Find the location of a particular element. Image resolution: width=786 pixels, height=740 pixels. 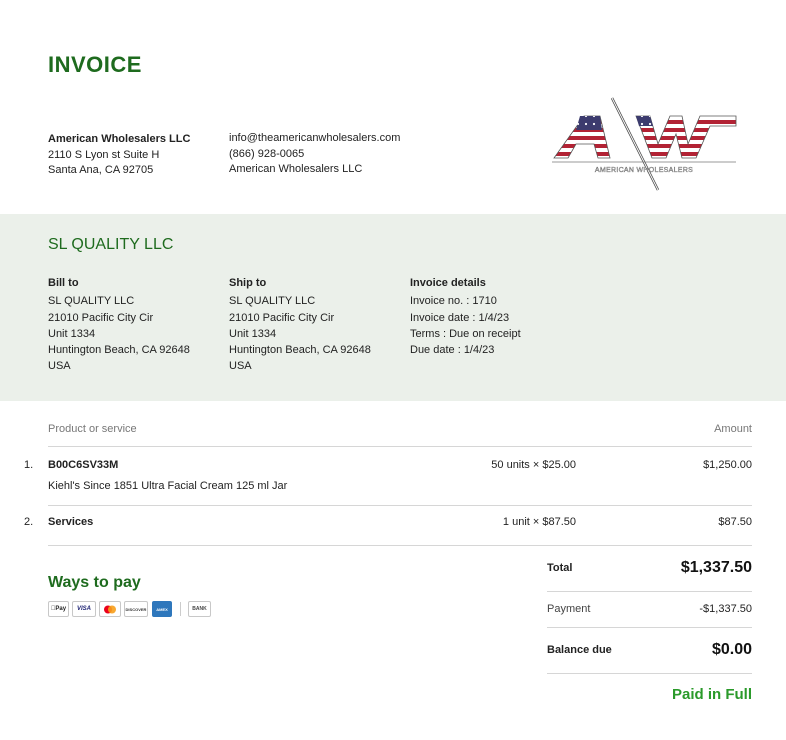

invoice-due-date: Due date : 1/4/23 is located at coordinates (452, 350).